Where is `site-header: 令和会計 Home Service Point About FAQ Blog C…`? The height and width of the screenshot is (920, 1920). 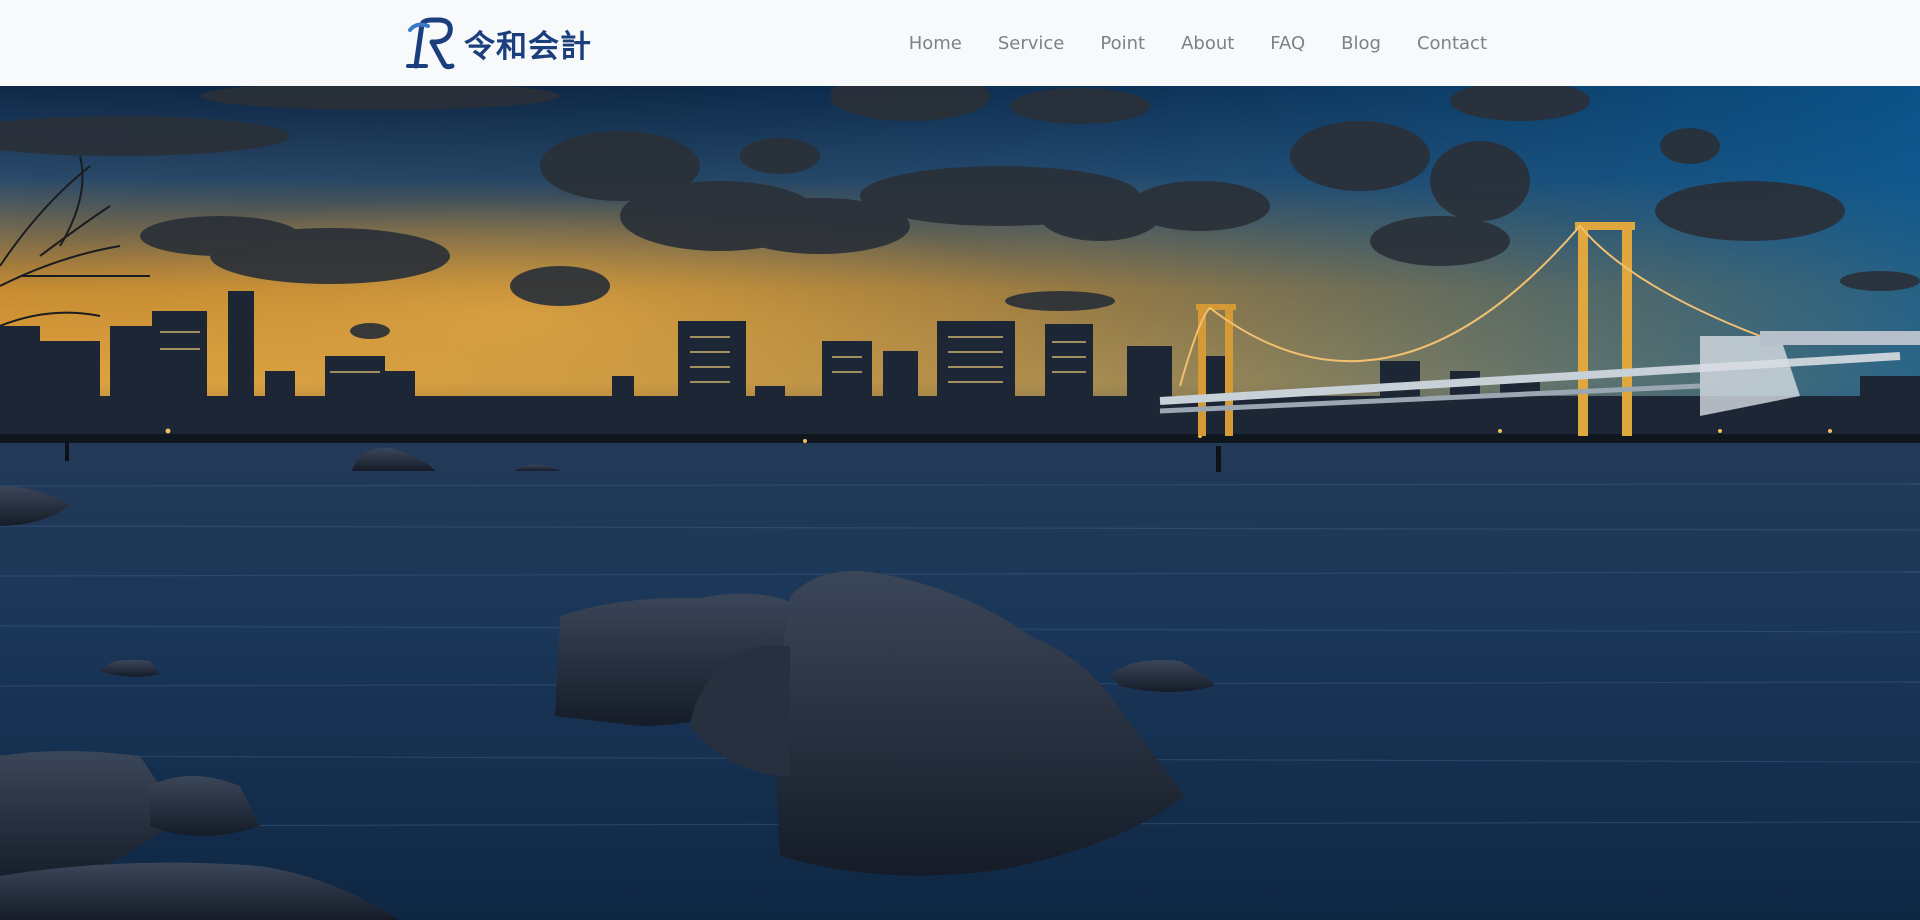
site-header: 令和会計 Home Service Point About FAQ Blog C… is located at coordinates (960, 43).